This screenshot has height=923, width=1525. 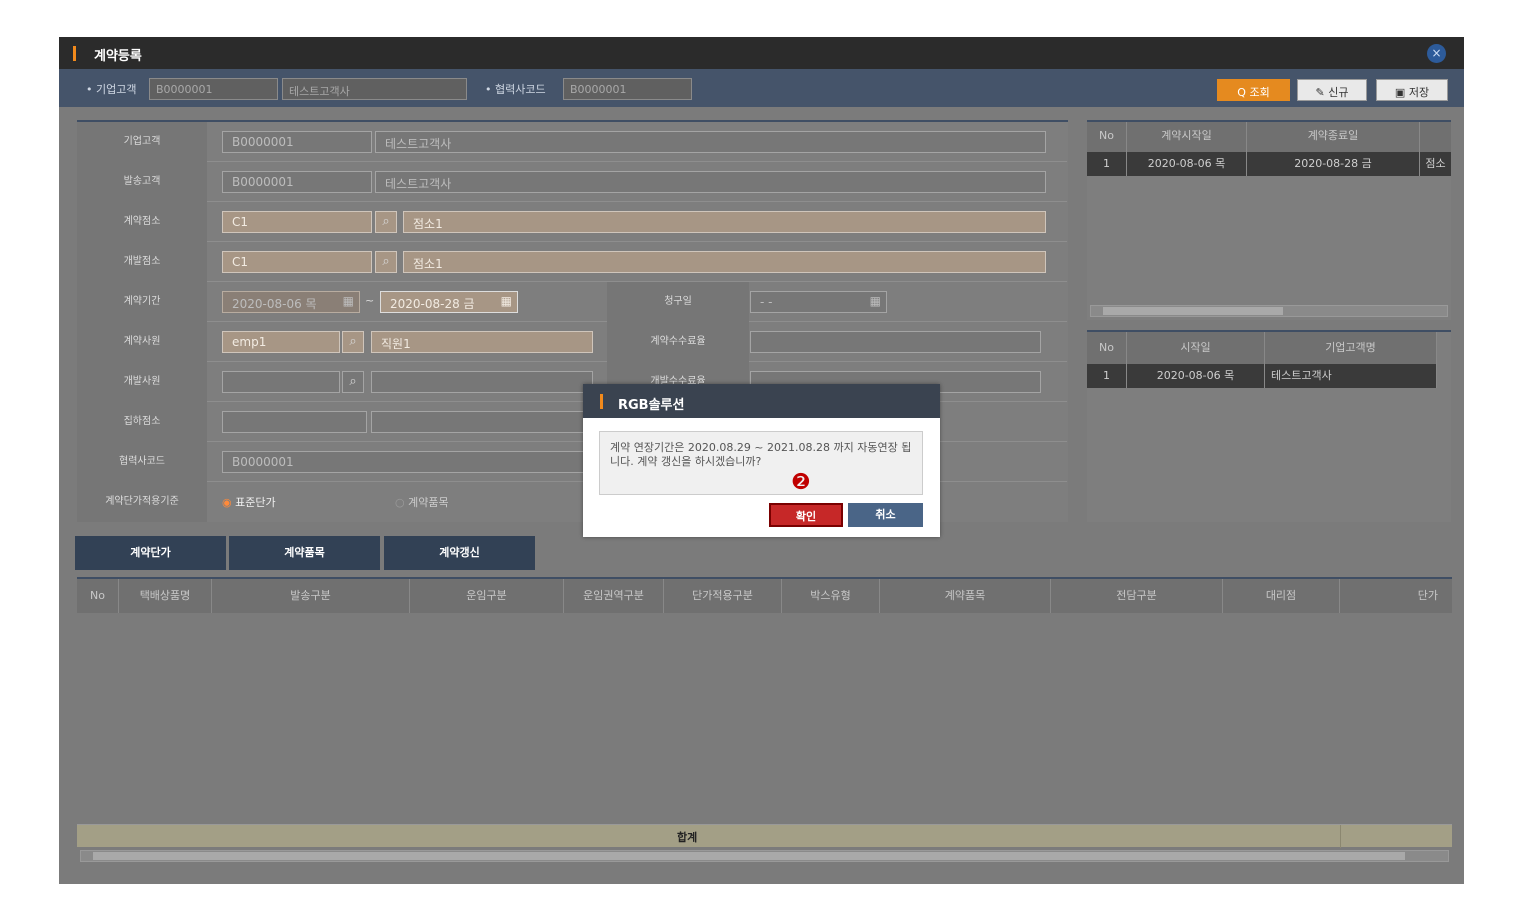 What do you see at coordinates (165, 596) in the screenshot?
I see `col-product: 택배상품명` at bounding box center [165, 596].